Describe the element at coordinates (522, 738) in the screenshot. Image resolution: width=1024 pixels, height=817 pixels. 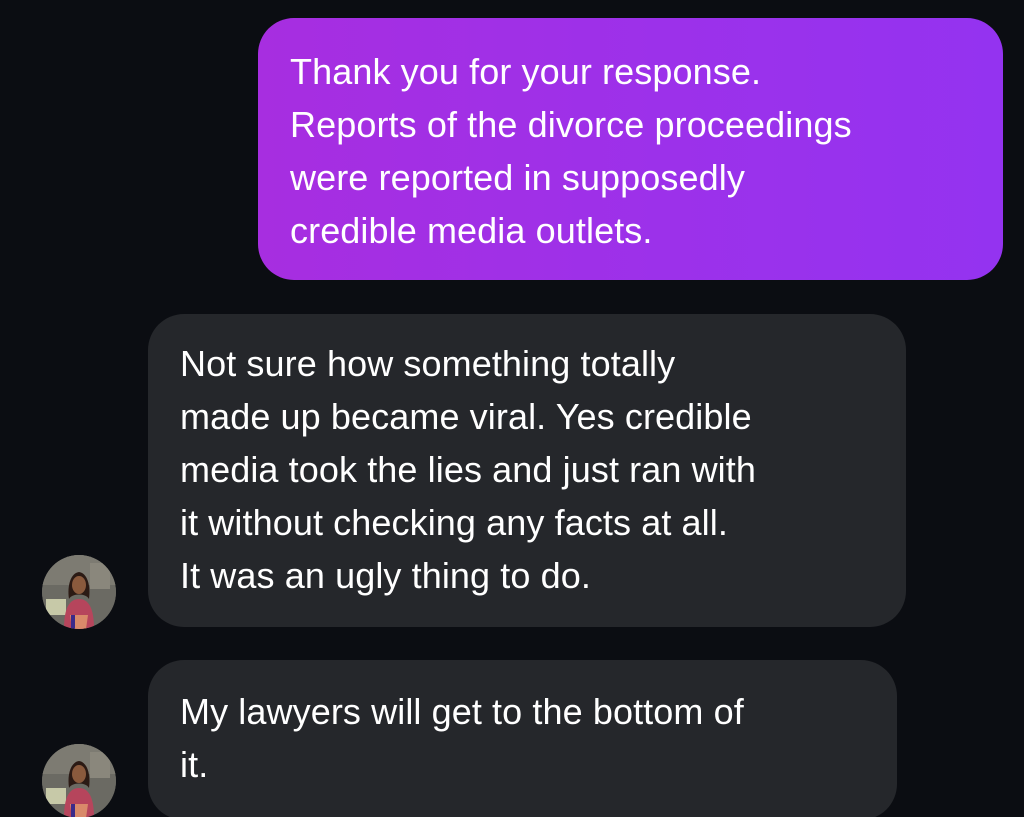
I see `received-message-bubble: My lawyers will get to the bottom of it.` at that location.